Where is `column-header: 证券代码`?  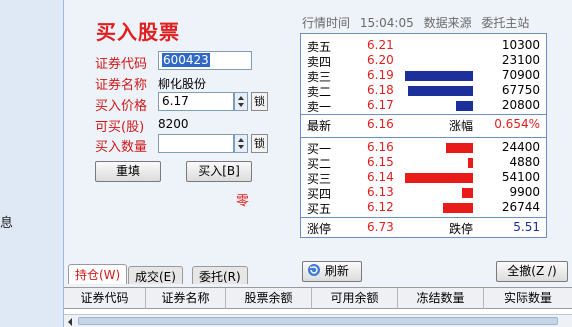 column-header: 证券代码 is located at coordinates (105, 298).